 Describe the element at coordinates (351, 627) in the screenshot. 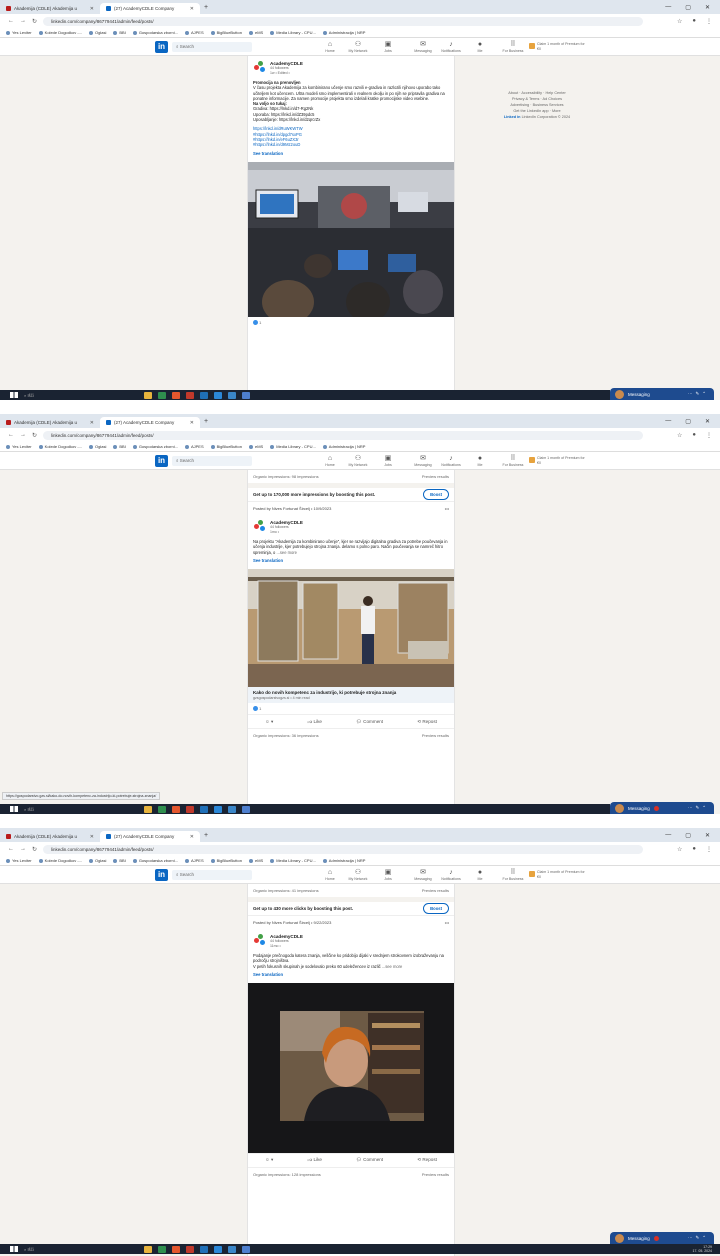

I see `article-image` at that location.